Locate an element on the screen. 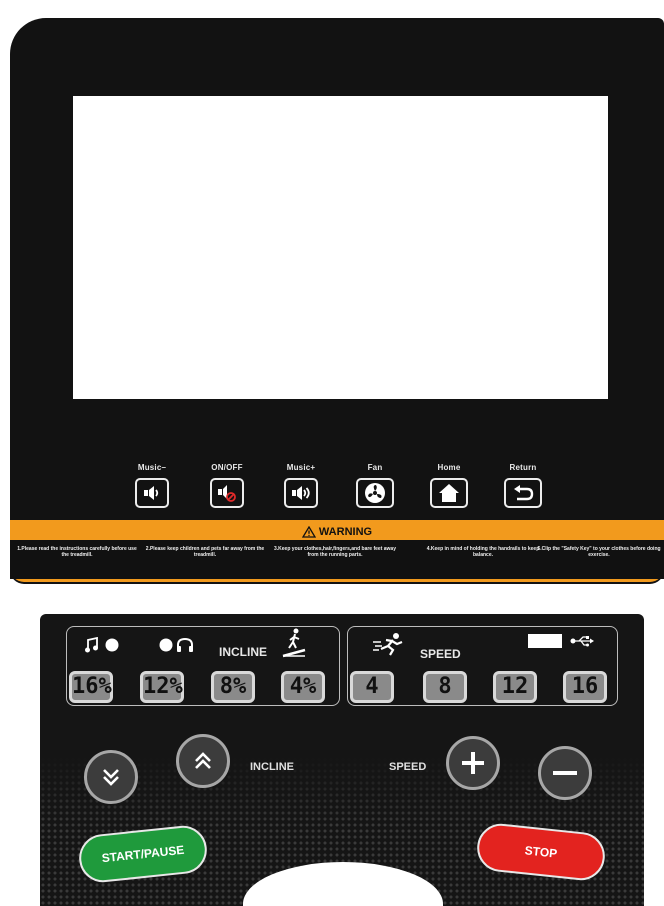 This screenshot has width=664, height=906. chevron-double-down-icon is located at coordinates (111, 777).